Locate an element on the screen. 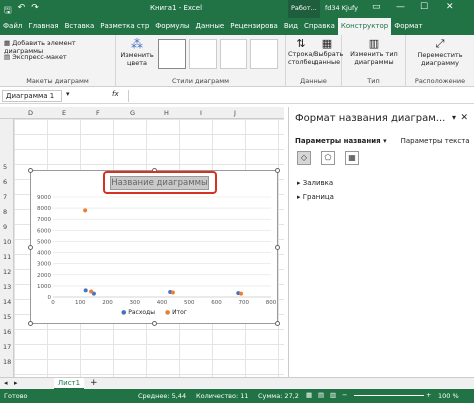 The width and height of the screenshot is (474, 403). zoom-out-icon: − is located at coordinates (344, 395).